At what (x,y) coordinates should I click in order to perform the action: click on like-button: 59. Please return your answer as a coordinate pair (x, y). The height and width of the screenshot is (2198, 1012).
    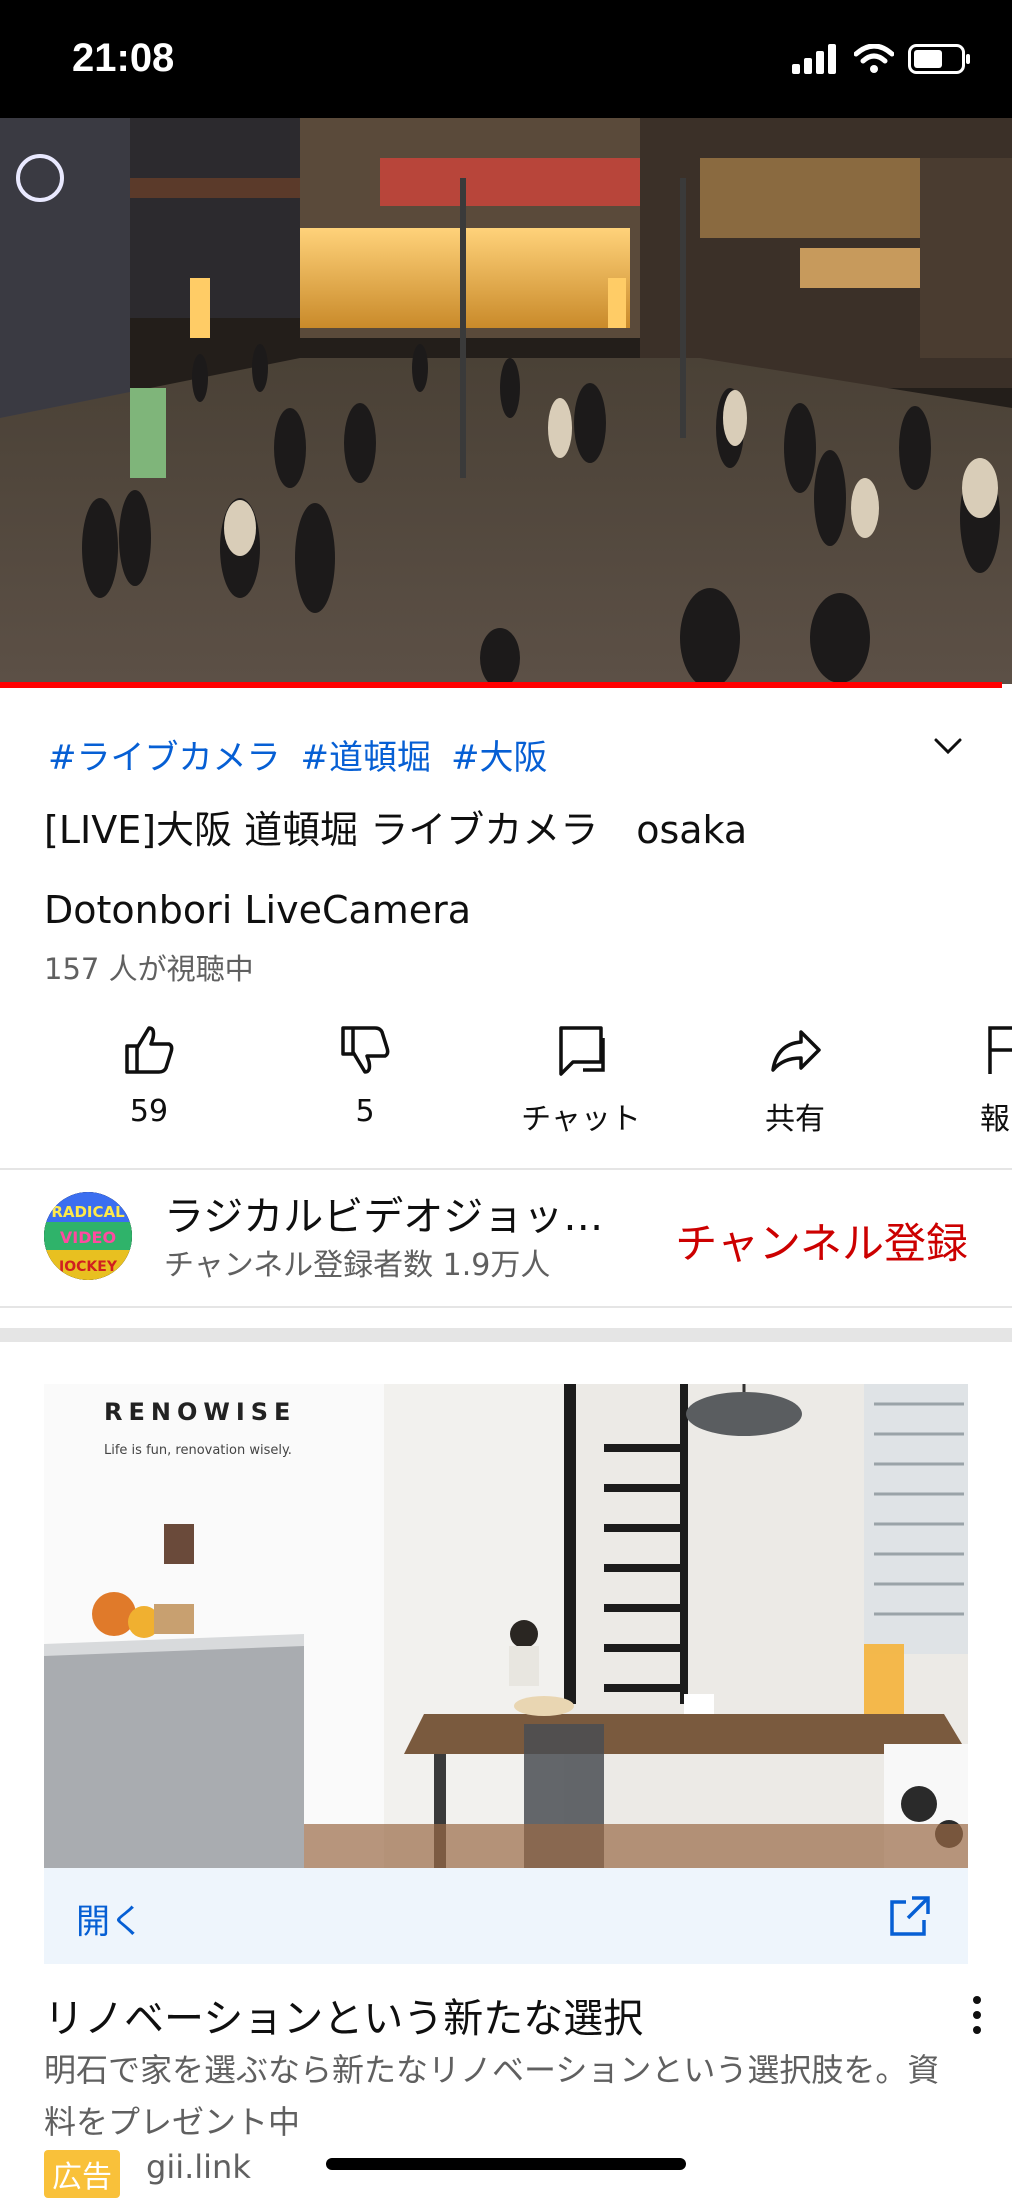
    Looking at the image, I should click on (149, 1073).